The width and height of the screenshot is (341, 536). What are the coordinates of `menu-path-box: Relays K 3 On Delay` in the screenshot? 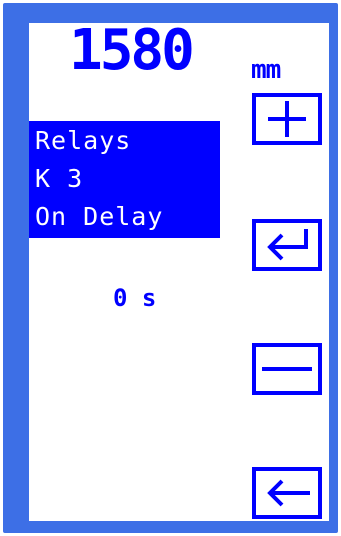 It's located at (124, 179).